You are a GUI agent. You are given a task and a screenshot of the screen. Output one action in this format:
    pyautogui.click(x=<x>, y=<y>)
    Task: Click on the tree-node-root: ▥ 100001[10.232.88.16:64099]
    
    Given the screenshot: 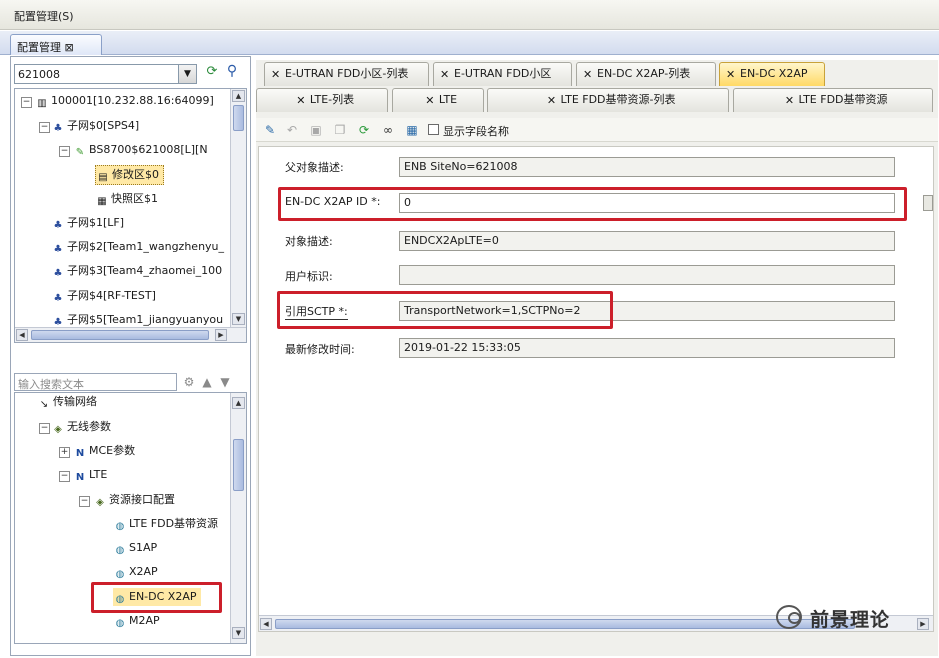 What is the action you would take?
    pyautogui.click(x=124, y=101)
    